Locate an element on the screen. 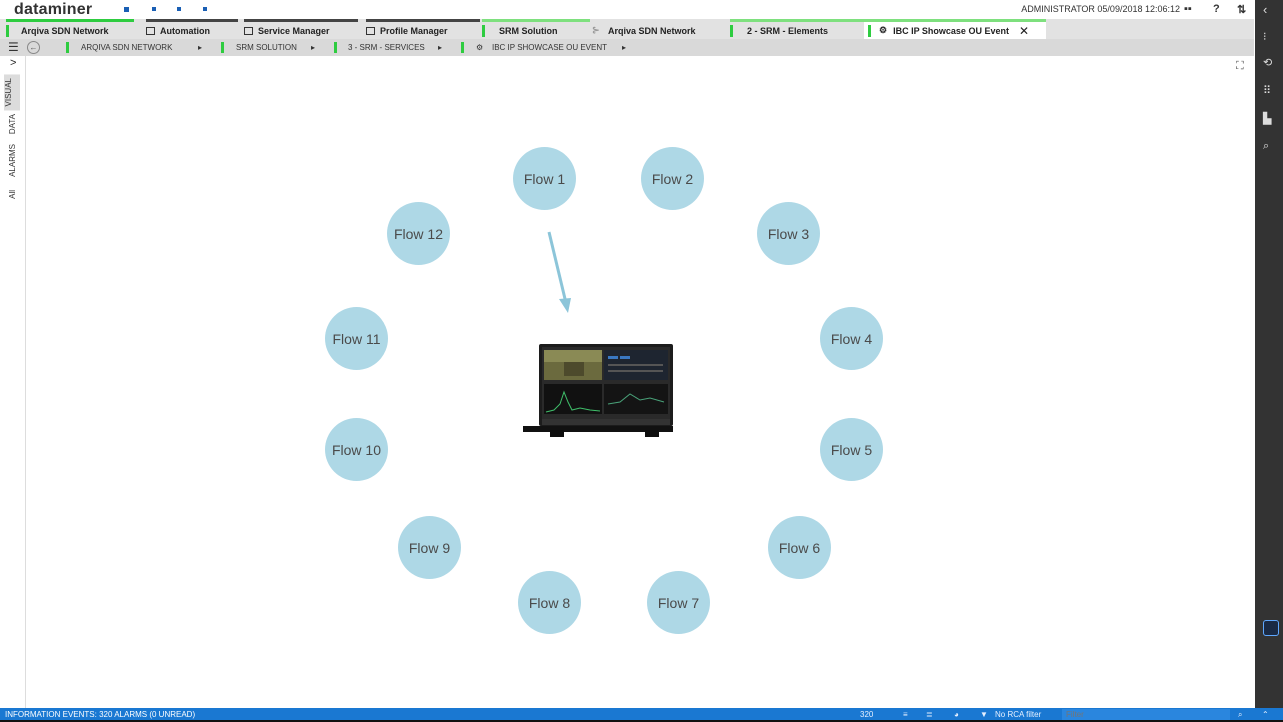  waveform-monitor-device is located at coordinates (596, 391).